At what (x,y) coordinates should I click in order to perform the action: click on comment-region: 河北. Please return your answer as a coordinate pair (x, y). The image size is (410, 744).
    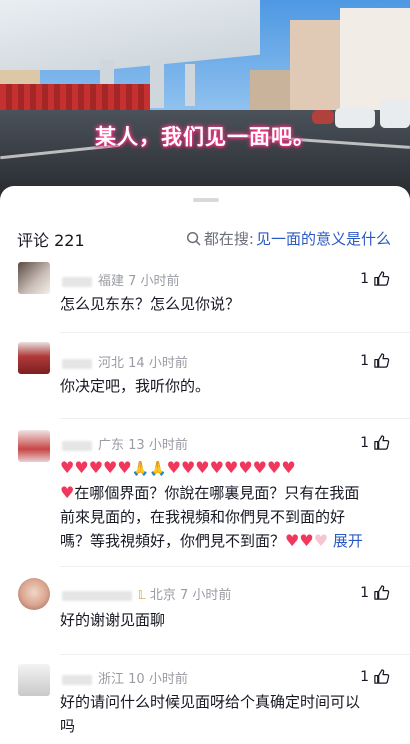
    Looking at the image, I should click on (111, 363).